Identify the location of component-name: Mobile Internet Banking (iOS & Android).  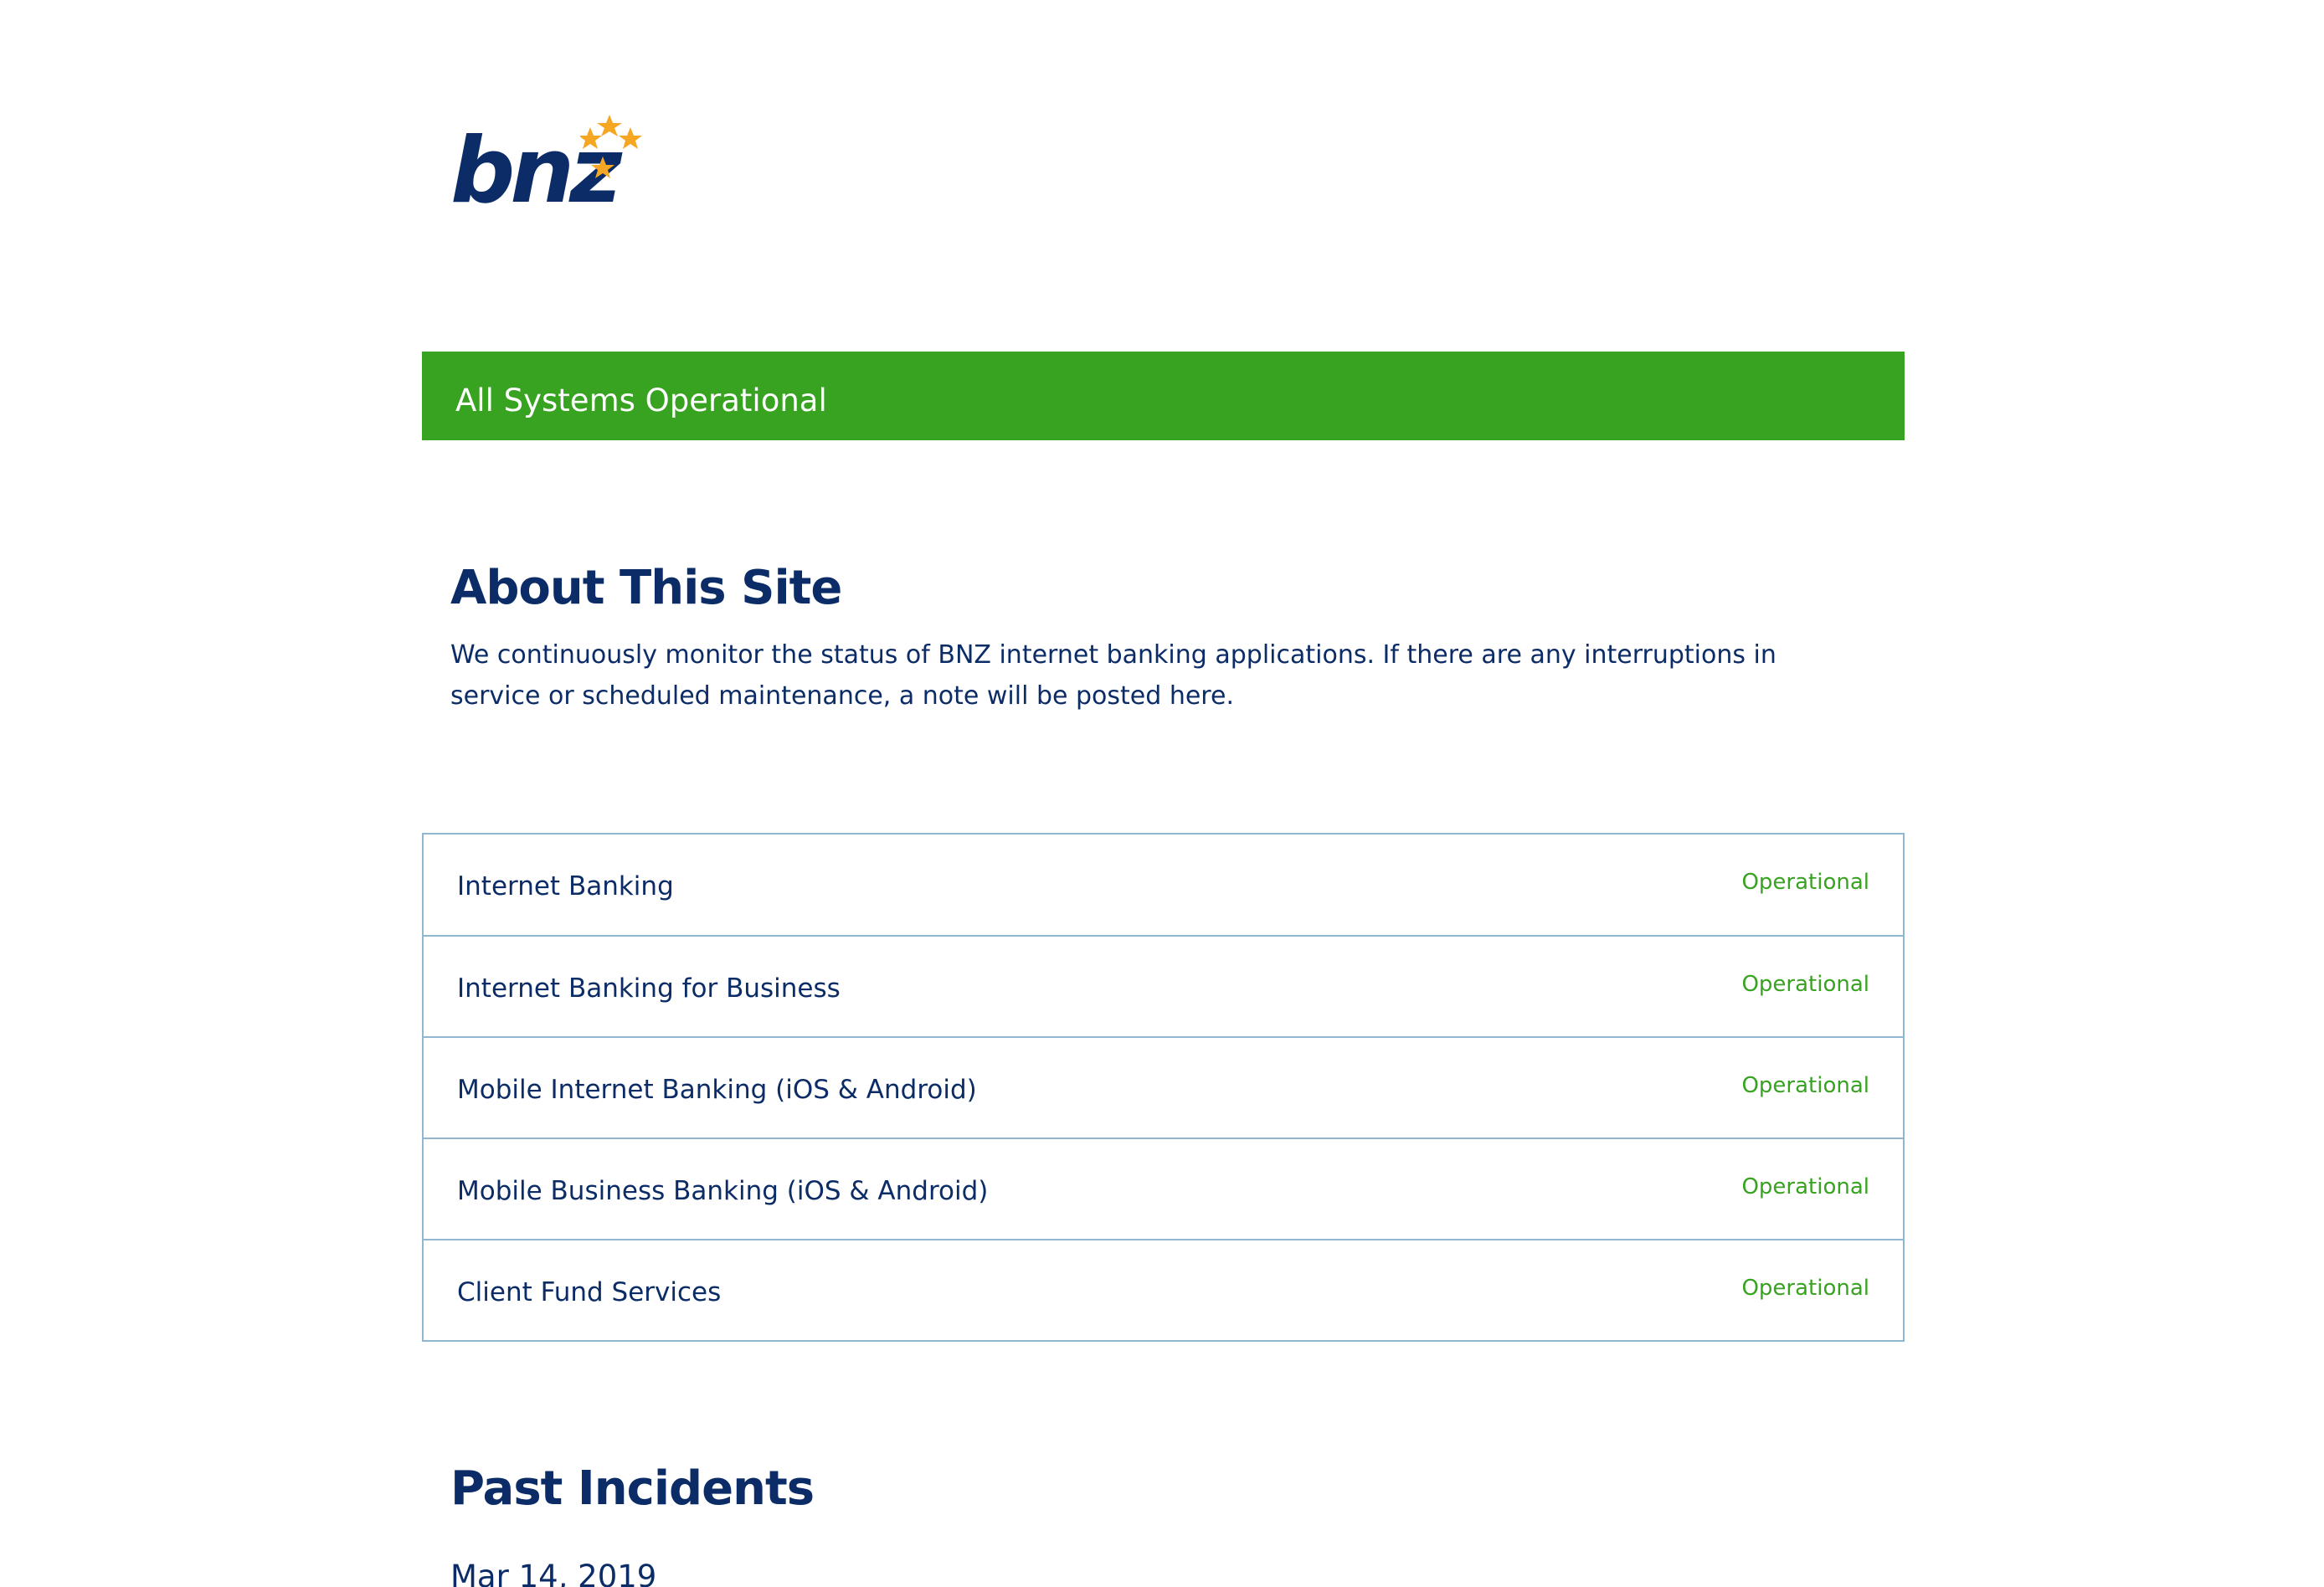
(717, 1090).